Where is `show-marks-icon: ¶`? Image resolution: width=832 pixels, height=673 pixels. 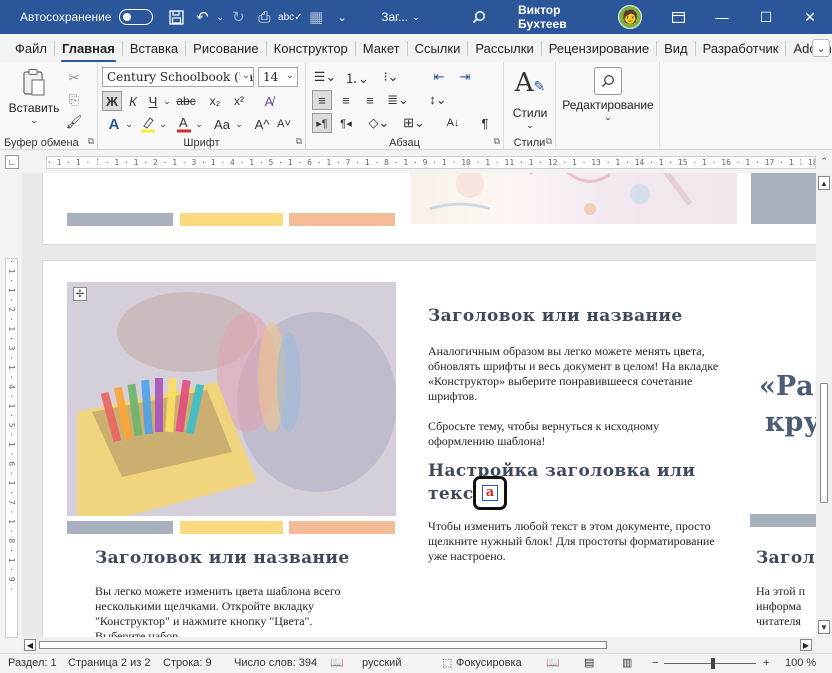 show-marks-icon: ¶ is located at coordinates (485, 123).